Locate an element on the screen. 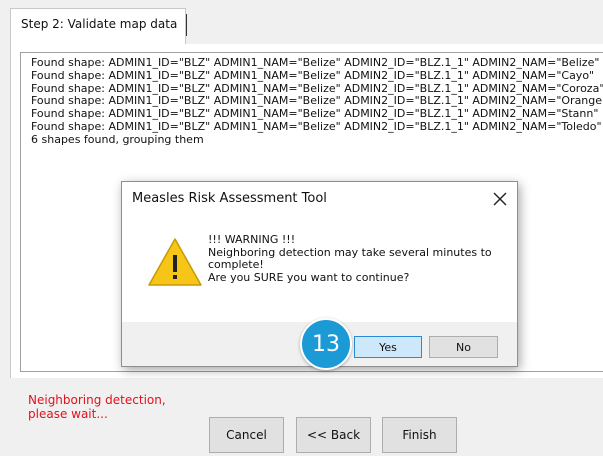 The height and width of the screenshot is (456, 603). yes-button: Yes is located at coordinates (388, 347).